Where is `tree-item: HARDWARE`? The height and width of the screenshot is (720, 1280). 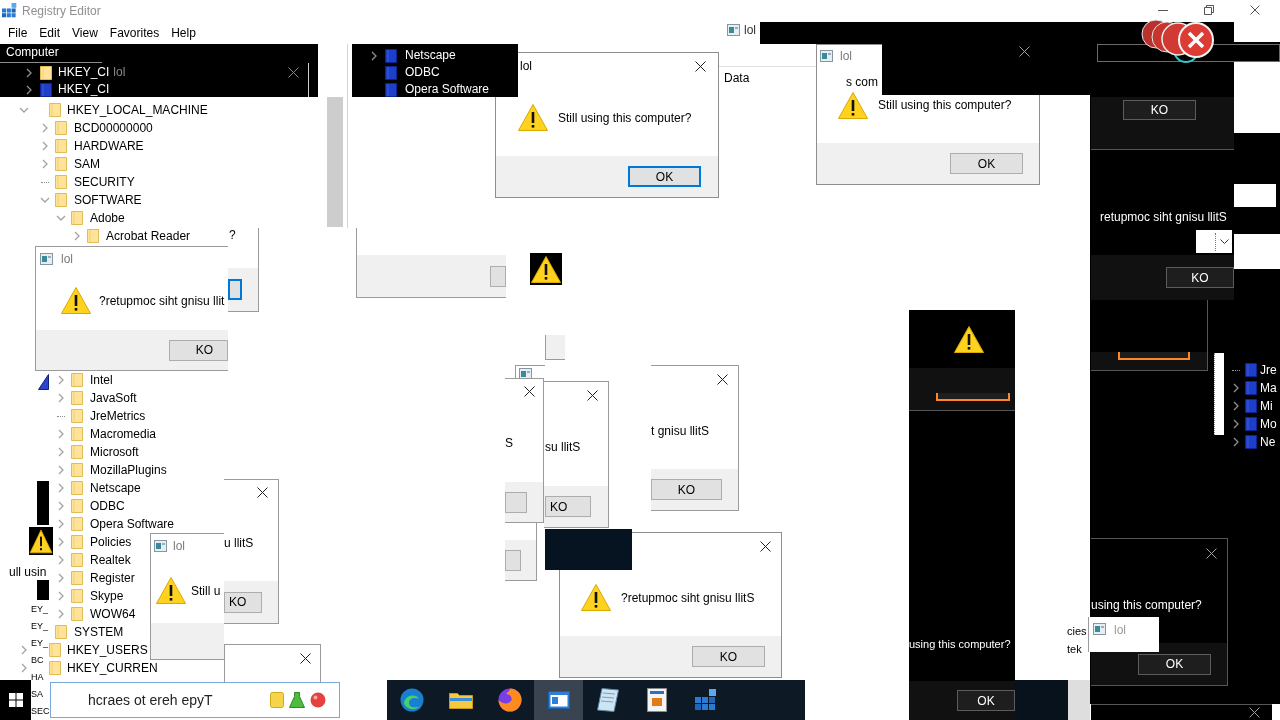 tree-item: HARDWARE is located at coordinates (109, 146).